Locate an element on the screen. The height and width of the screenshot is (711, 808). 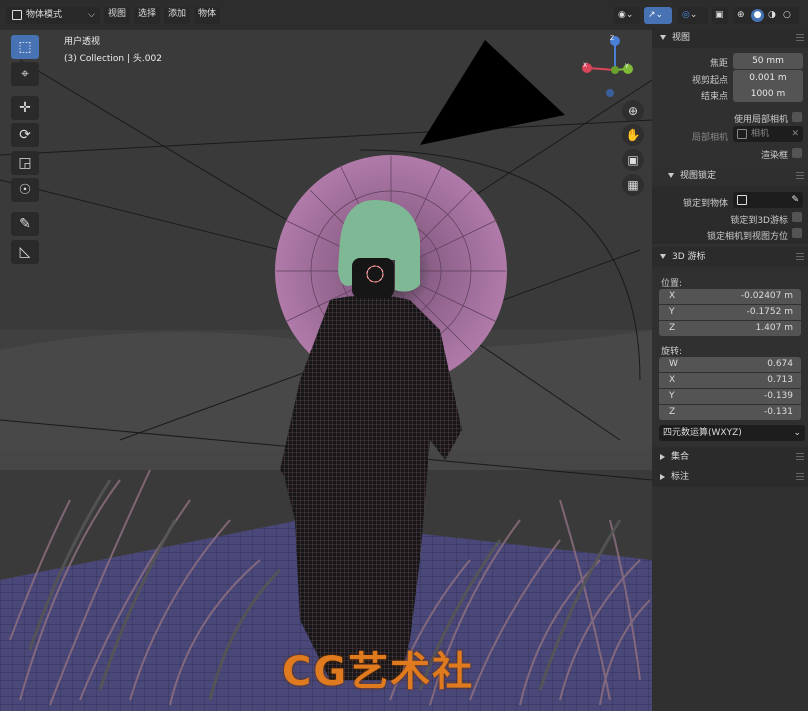
lock-object-field: ✎ is located at coordinates (768, 200).